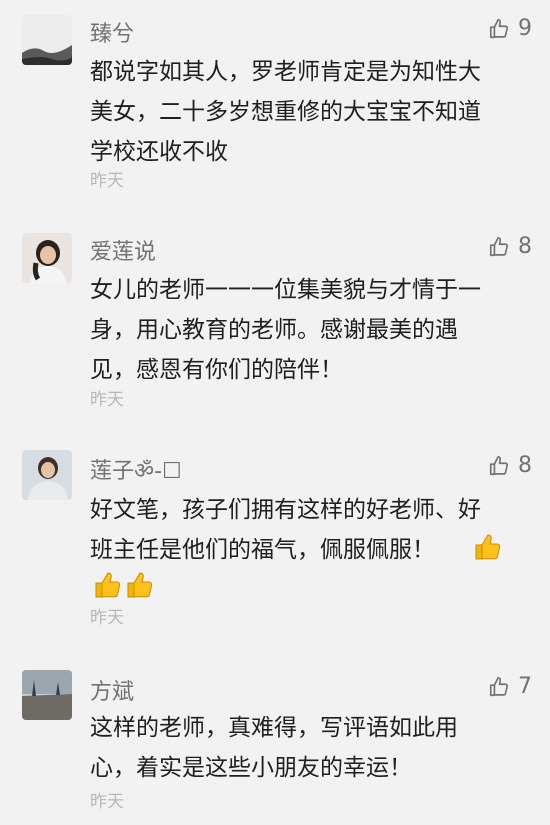  What do you see at coordinates (274, 748) in the screenshot?
I see `comment-text: 这样的老师，真难得，写评语如此用 心，着实是这些小朋友的幸运！` at bounding box center [274, 748].